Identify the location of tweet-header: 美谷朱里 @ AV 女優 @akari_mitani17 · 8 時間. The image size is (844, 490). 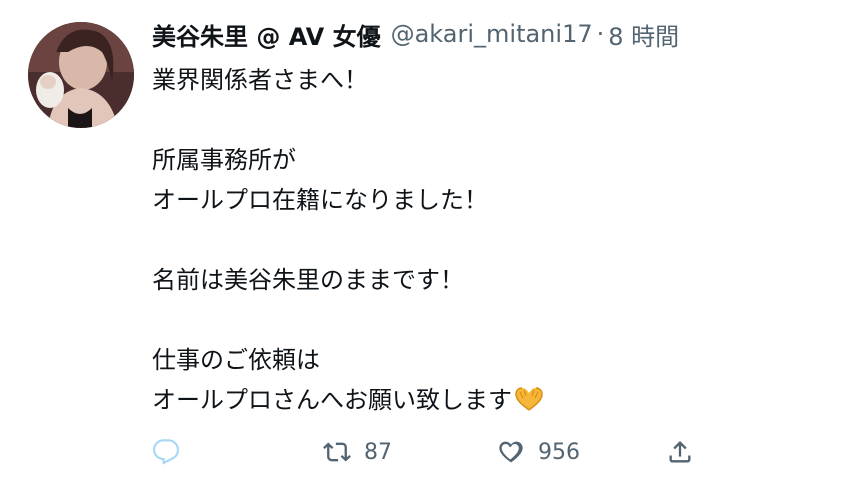
(415, 34).